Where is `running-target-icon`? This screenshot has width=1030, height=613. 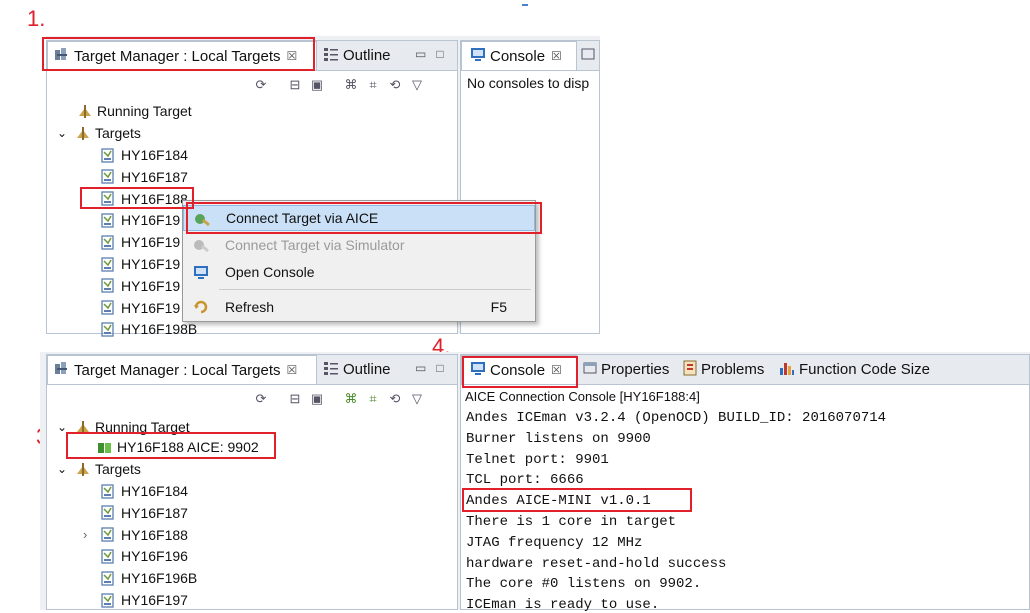 running-target-icon is located at coordinates (84, 111).